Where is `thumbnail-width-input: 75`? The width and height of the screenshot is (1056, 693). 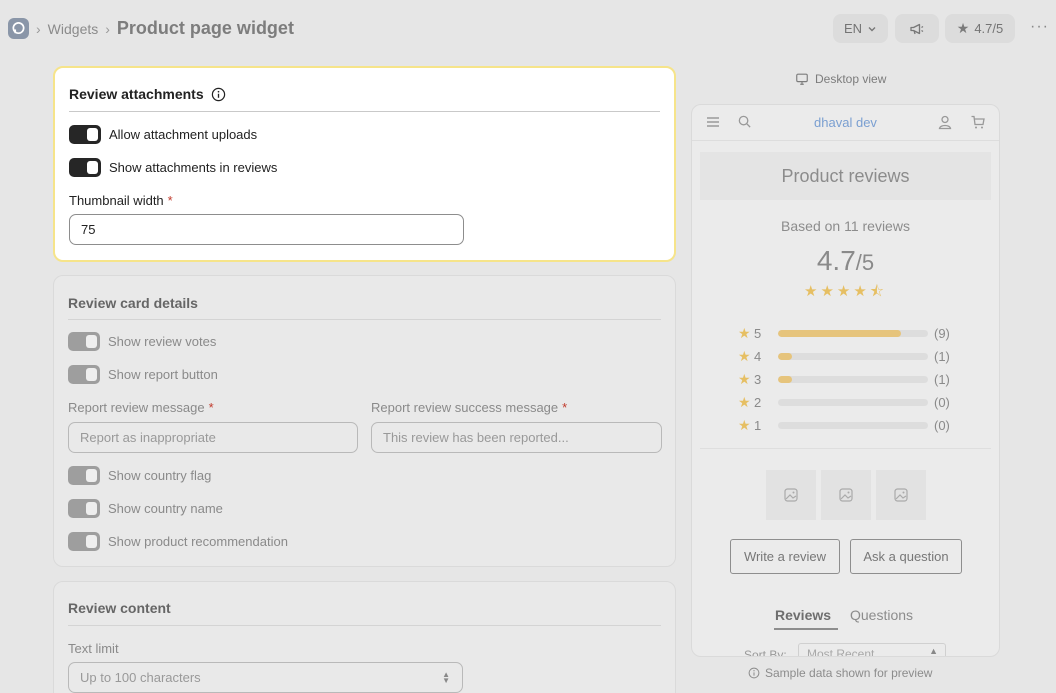 thumbnail-width-input: 75 is located at coordinates (266, 229).